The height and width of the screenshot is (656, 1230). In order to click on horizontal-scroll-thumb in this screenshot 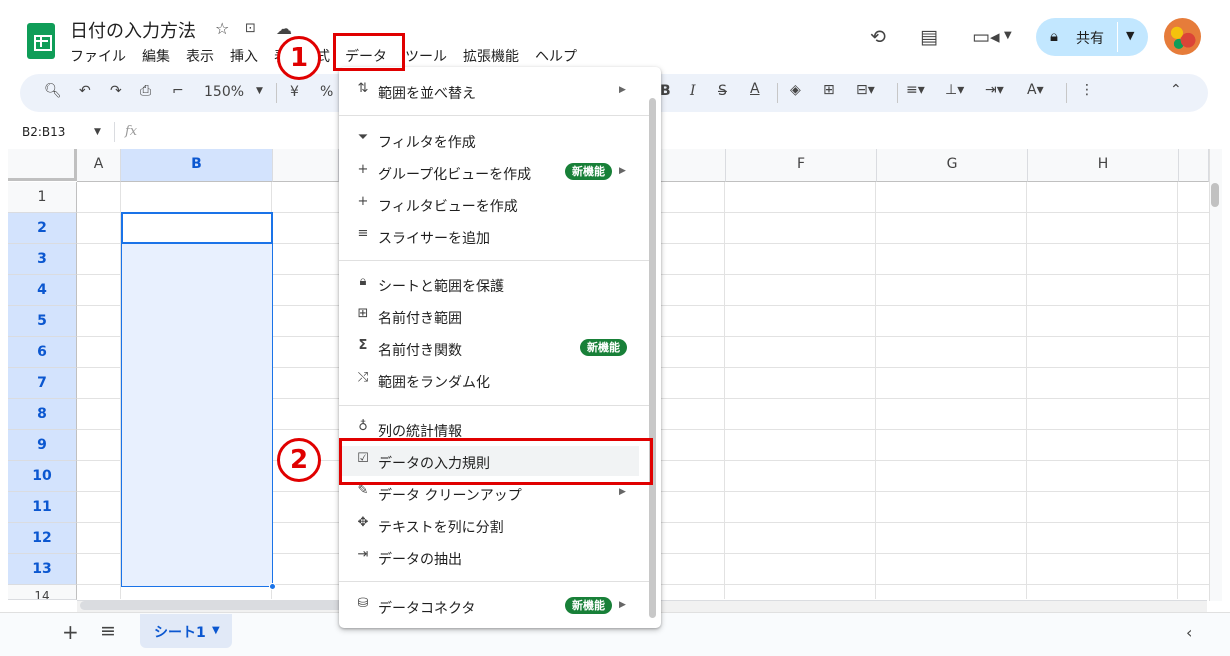, I will do `click(220, 605)`.